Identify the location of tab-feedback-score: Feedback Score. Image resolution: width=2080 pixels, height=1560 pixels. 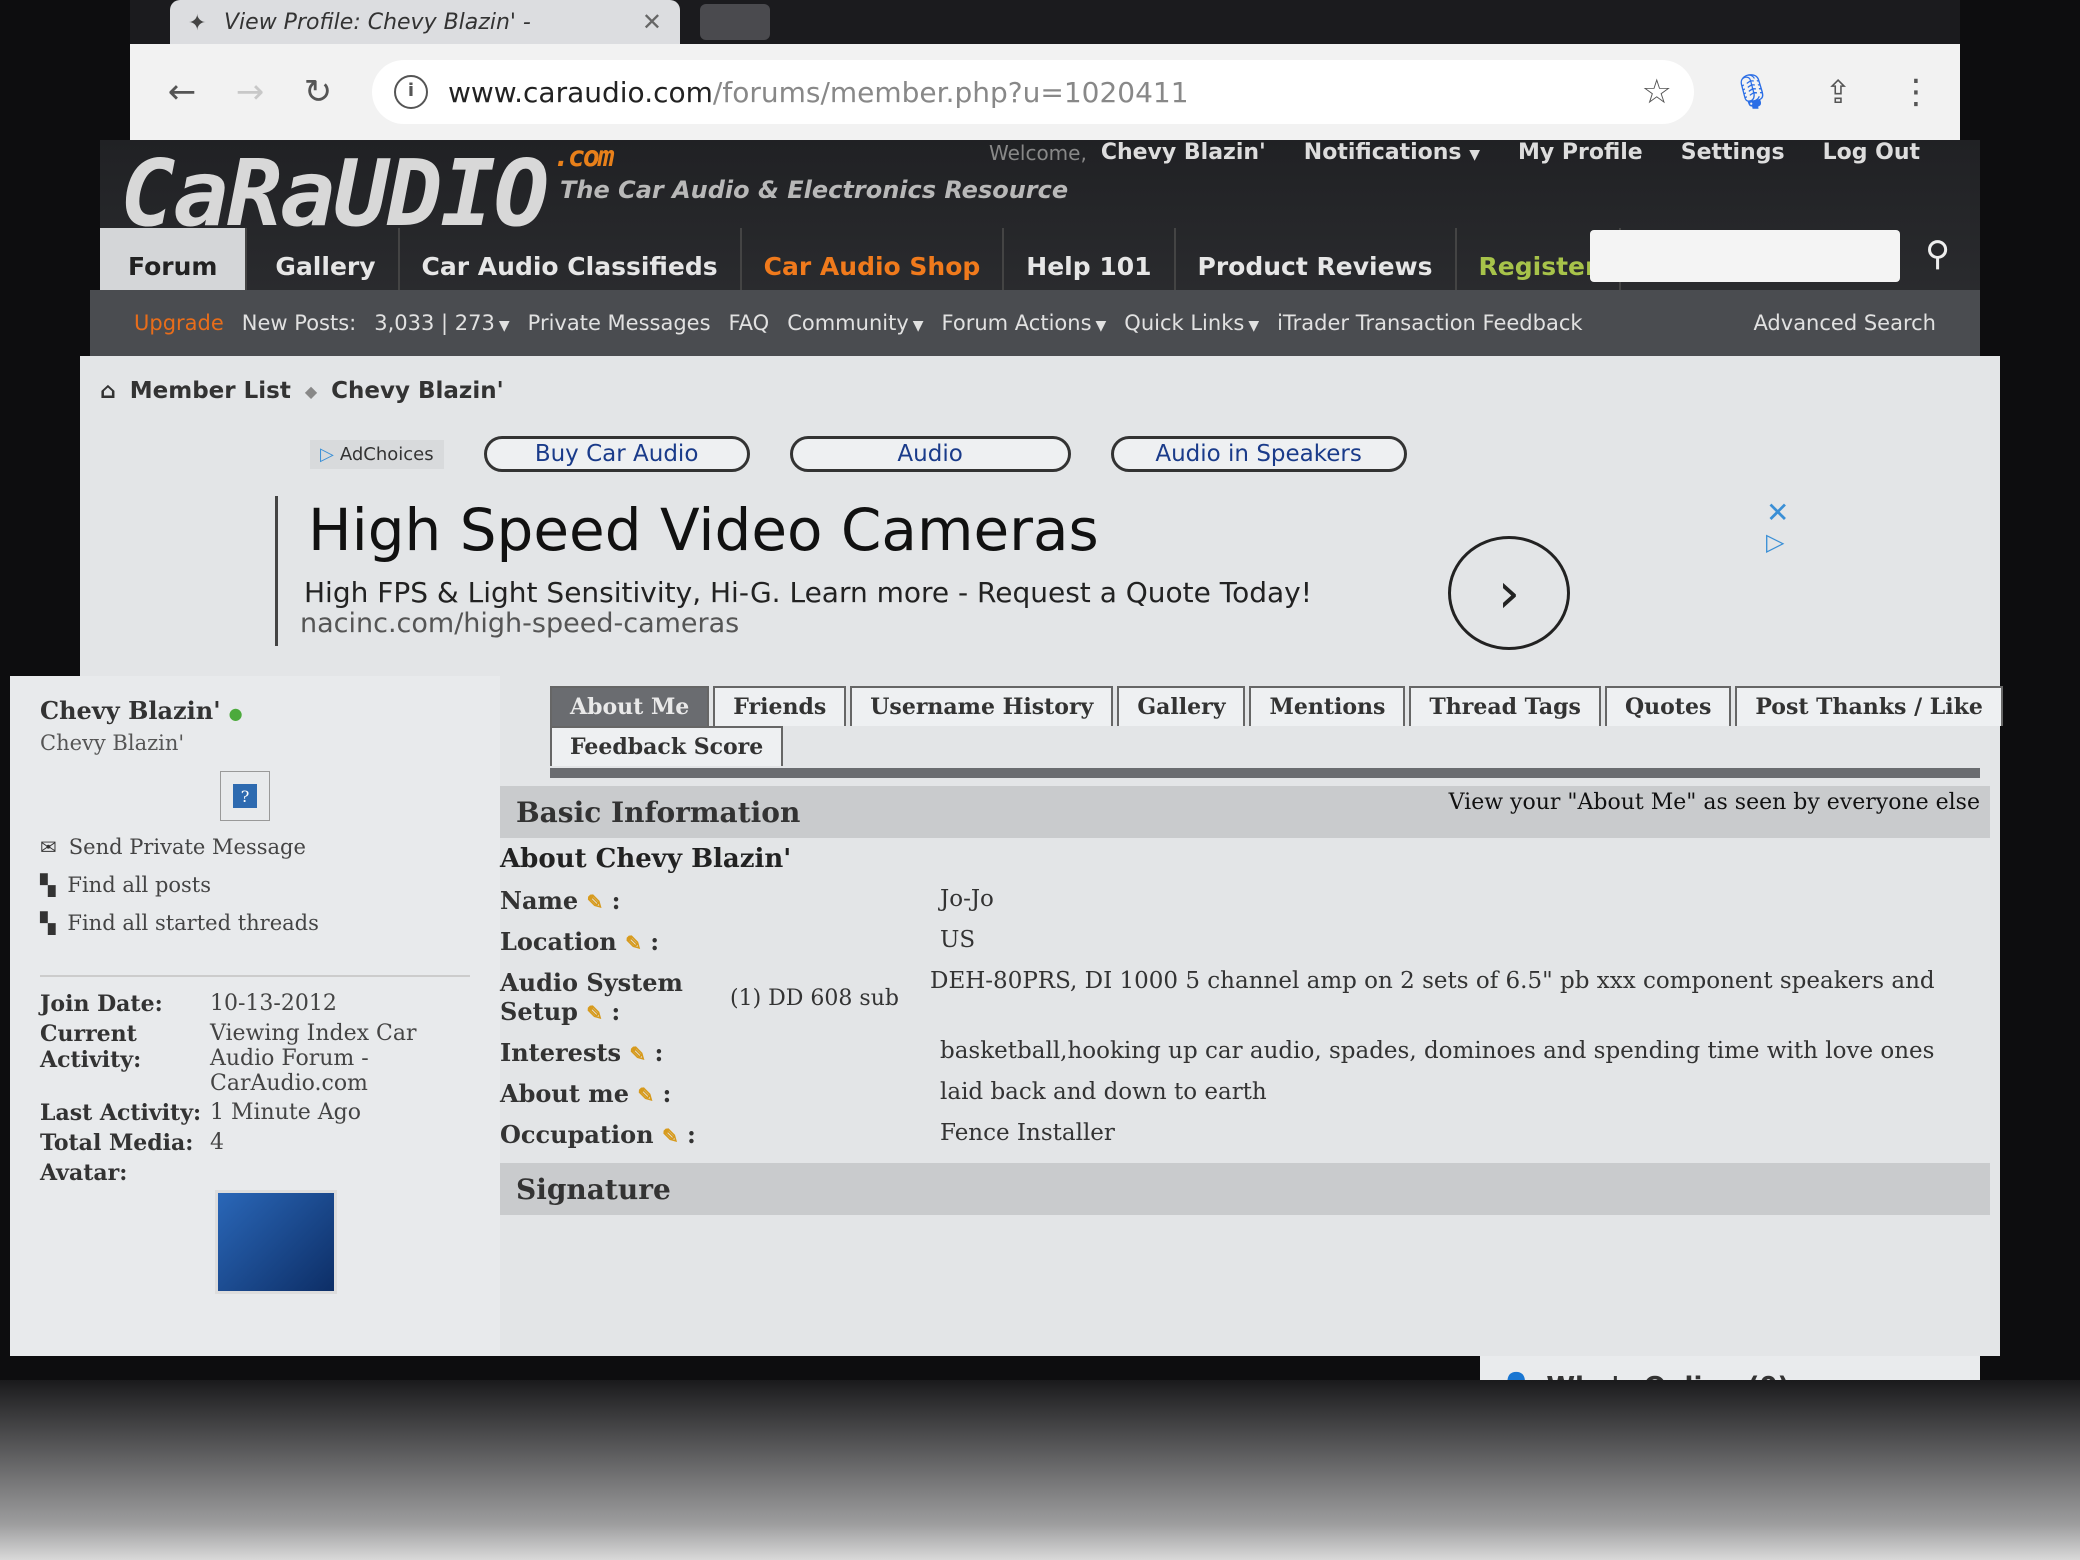
(667, 746).